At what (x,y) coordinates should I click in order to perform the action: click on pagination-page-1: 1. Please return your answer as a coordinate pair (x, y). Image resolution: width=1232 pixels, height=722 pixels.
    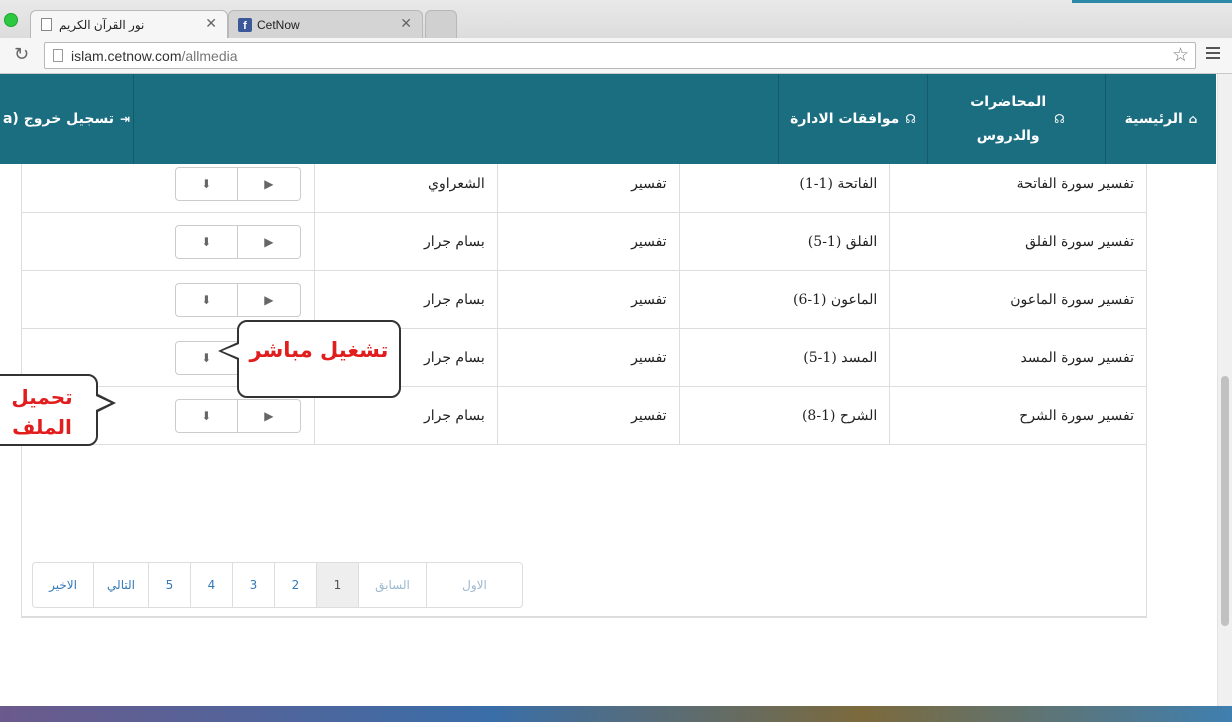
    Looking at the image, I should click on (337, 585).